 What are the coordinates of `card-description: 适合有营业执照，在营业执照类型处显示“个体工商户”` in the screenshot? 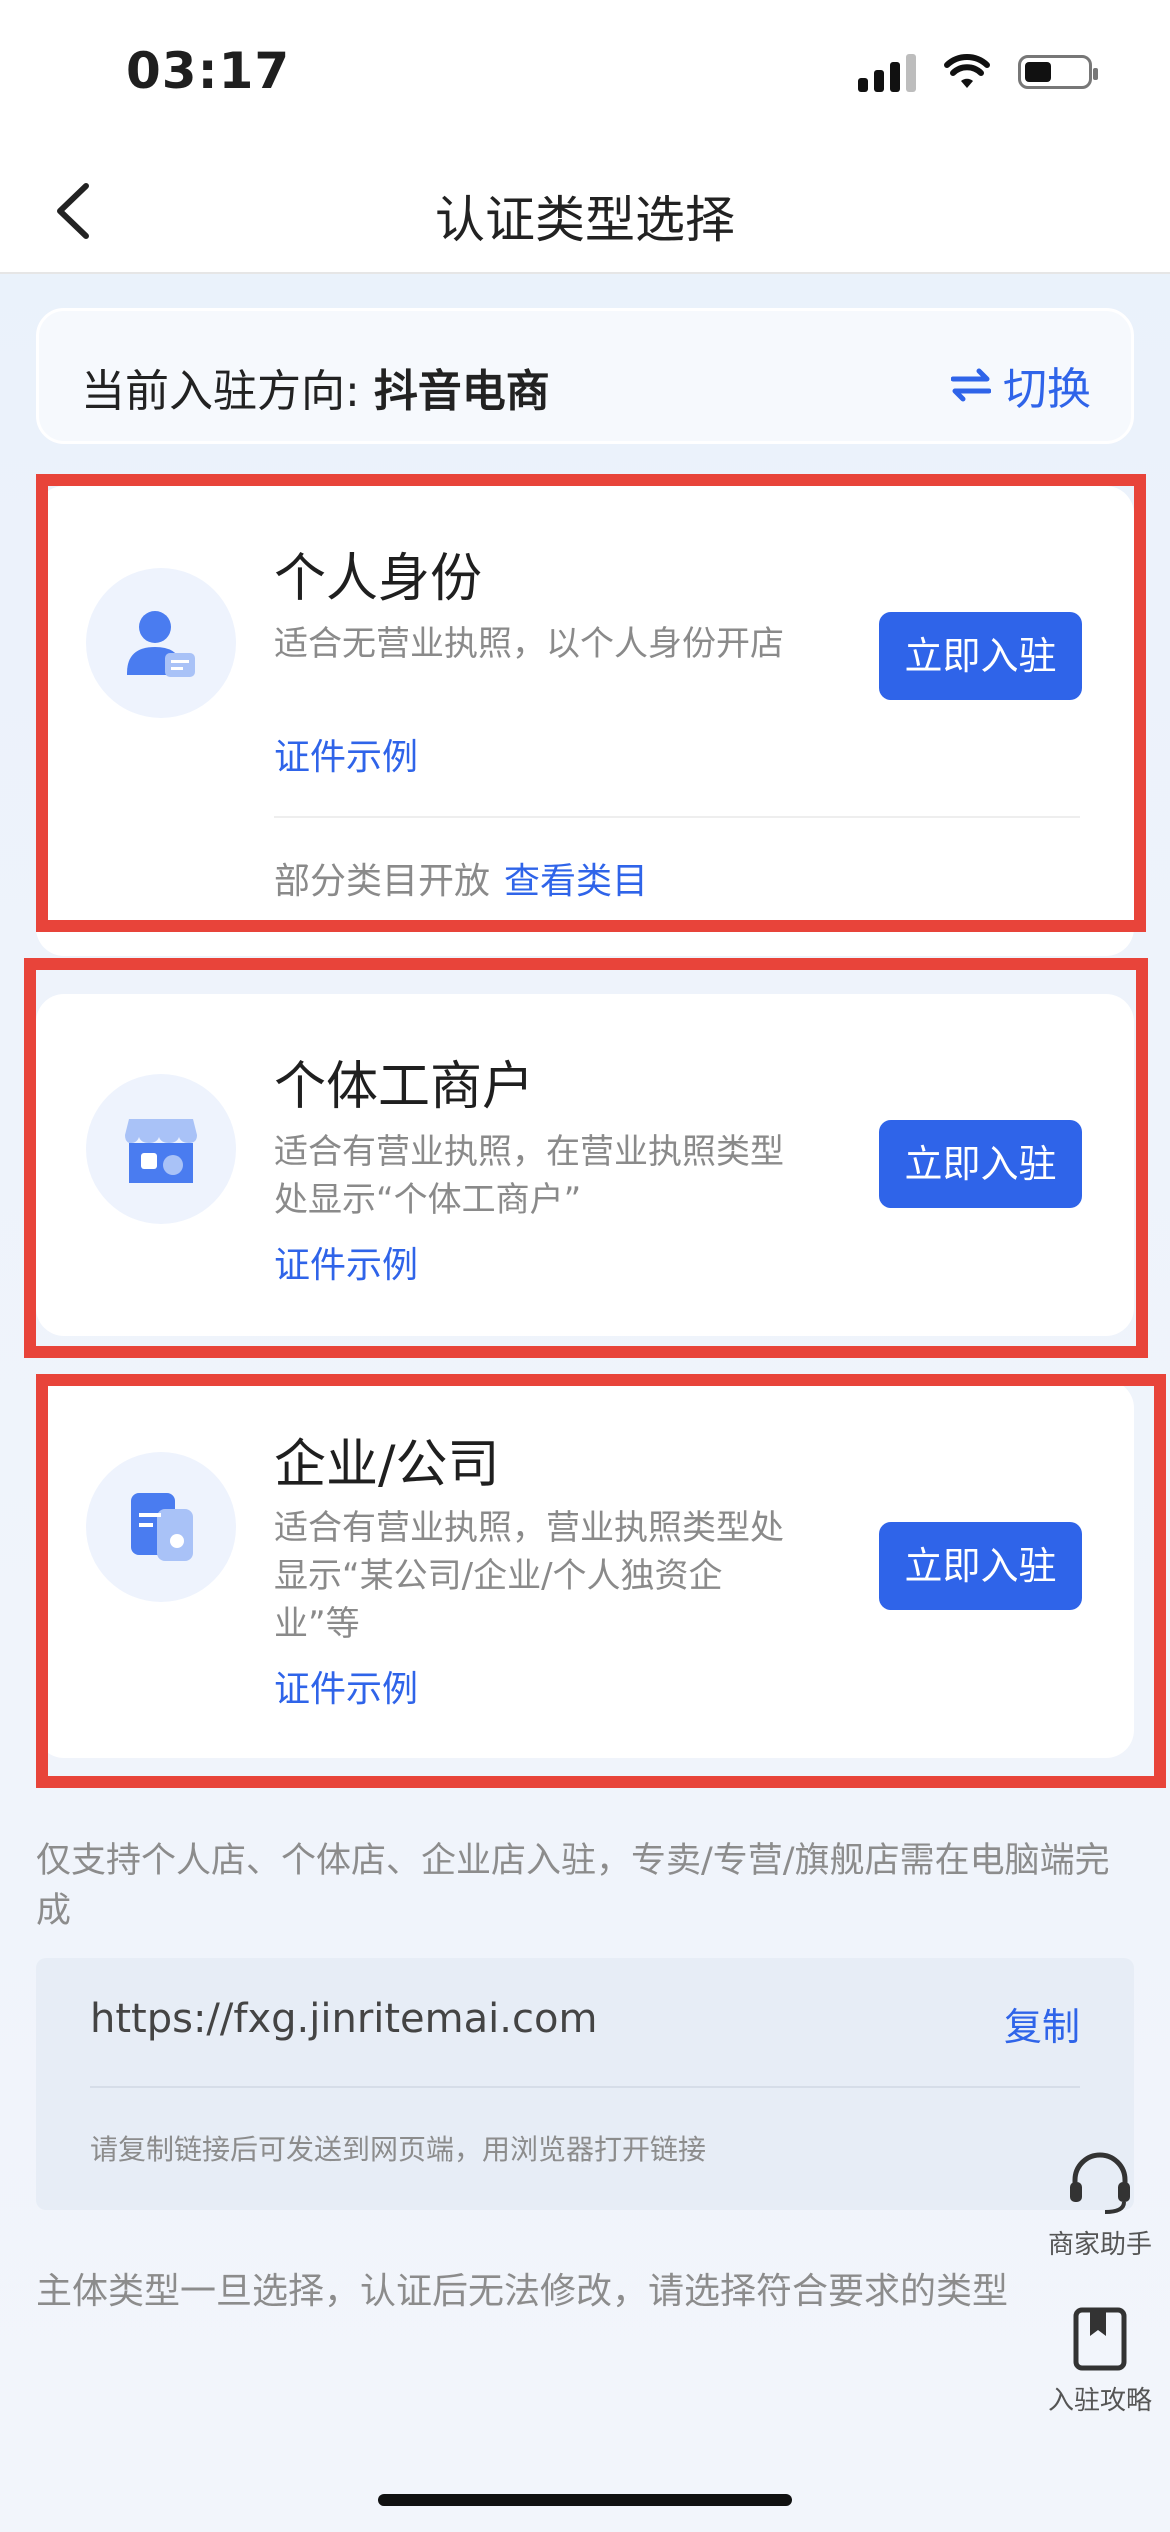 It's located at (529, 1176).